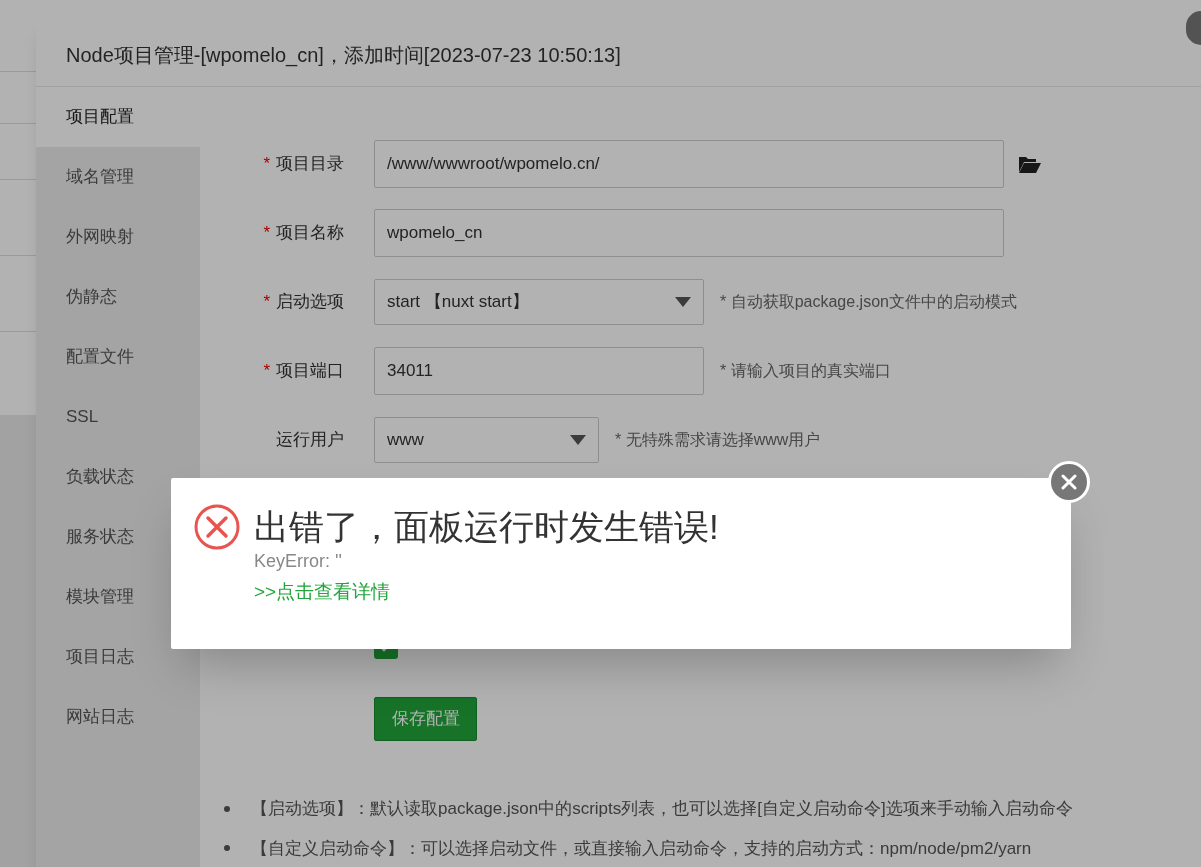 Image resolution: width=1201 pixels, height=867 pixels. What do you see at coordinates (310, 370) in the screenshot?
I see `field-label: 项目端口` at bounding box center [310, 370].